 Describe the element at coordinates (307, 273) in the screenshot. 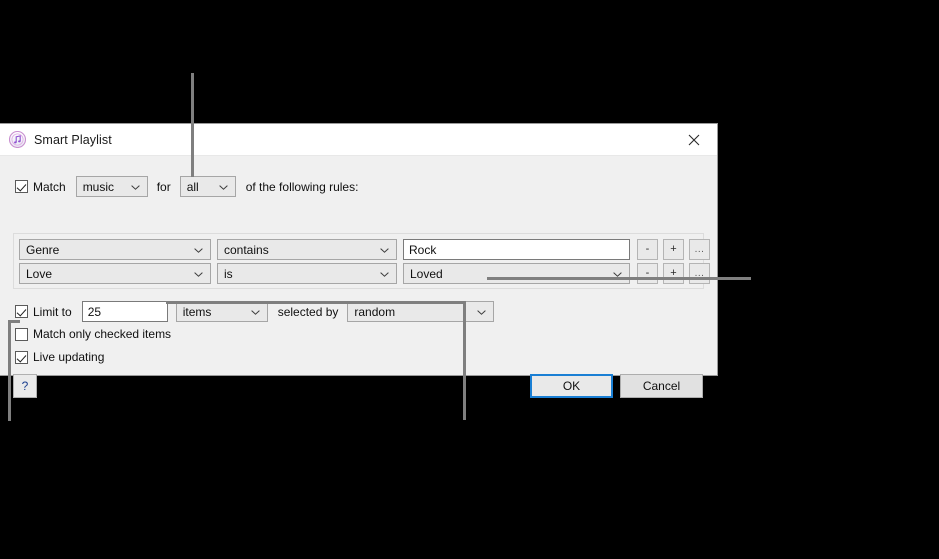

I see `rule-operator-select: is` at that location.